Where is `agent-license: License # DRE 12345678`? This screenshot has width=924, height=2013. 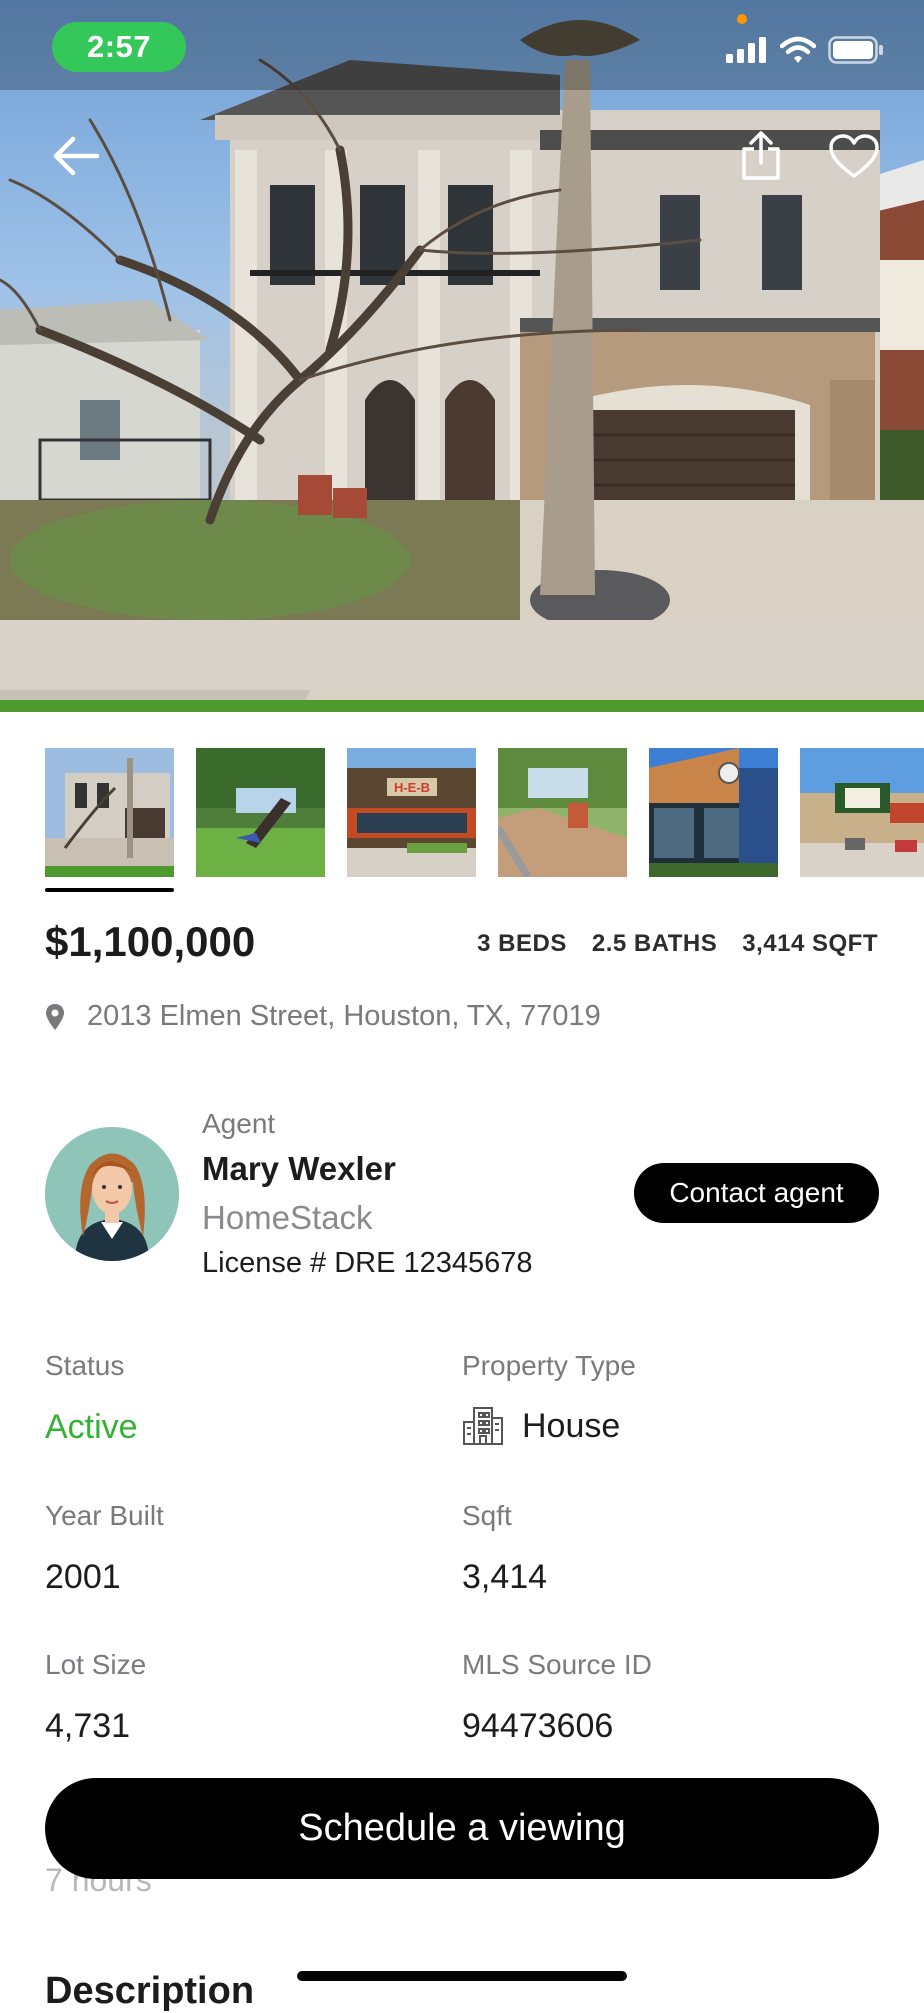
agent-license: License # DRE 12345678 is located at coordinates (367, 1263).